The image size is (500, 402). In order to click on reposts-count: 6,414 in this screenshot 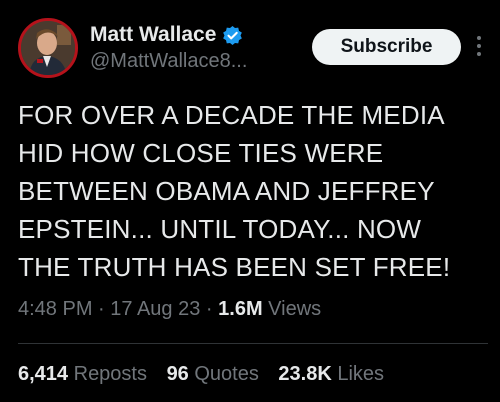, I will do `click(43, 374)`.